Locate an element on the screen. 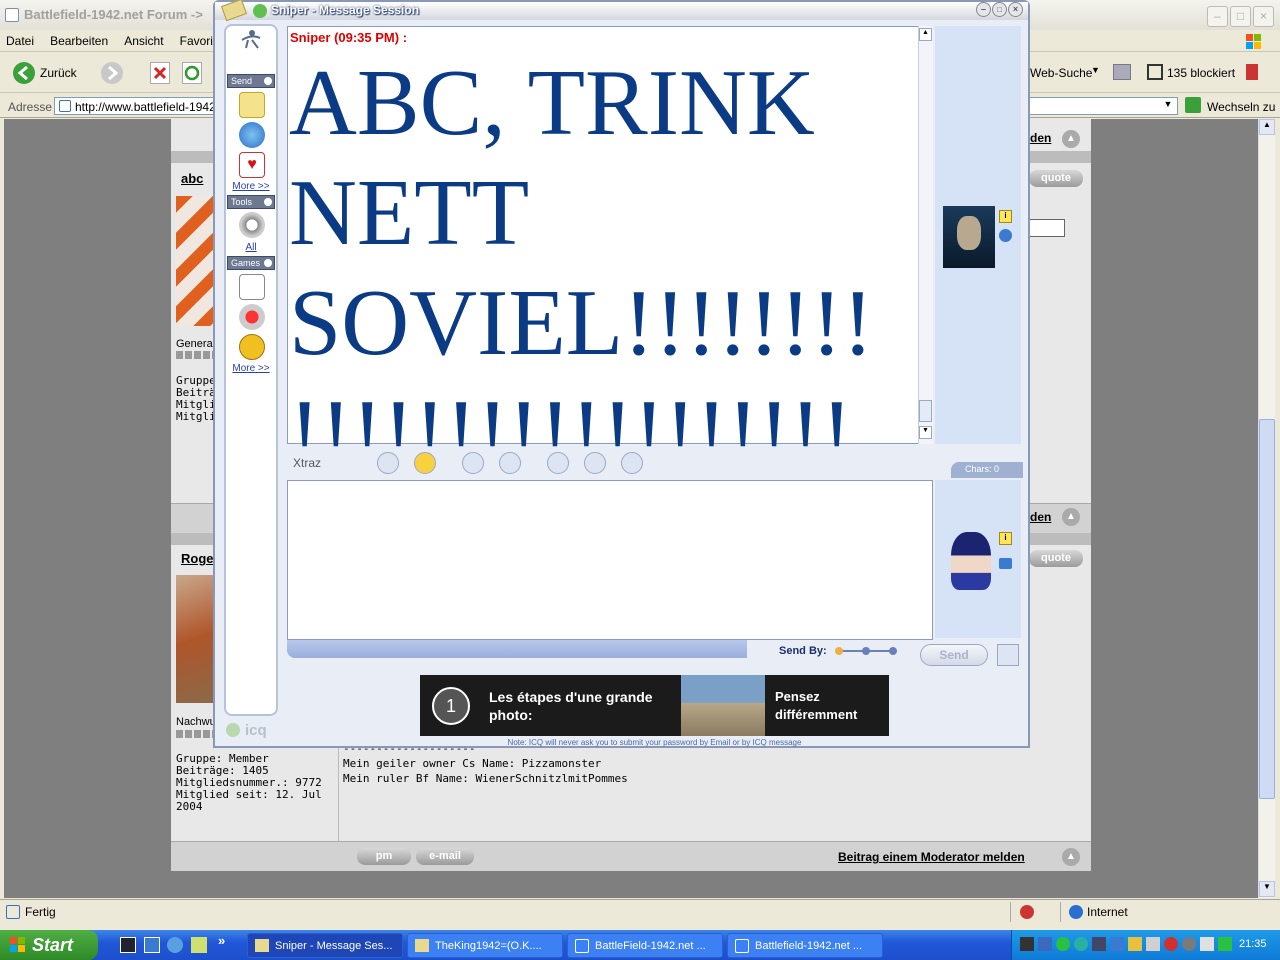 The image size is (1280, 960). smiley-icon is located at coordinates (425, 463).